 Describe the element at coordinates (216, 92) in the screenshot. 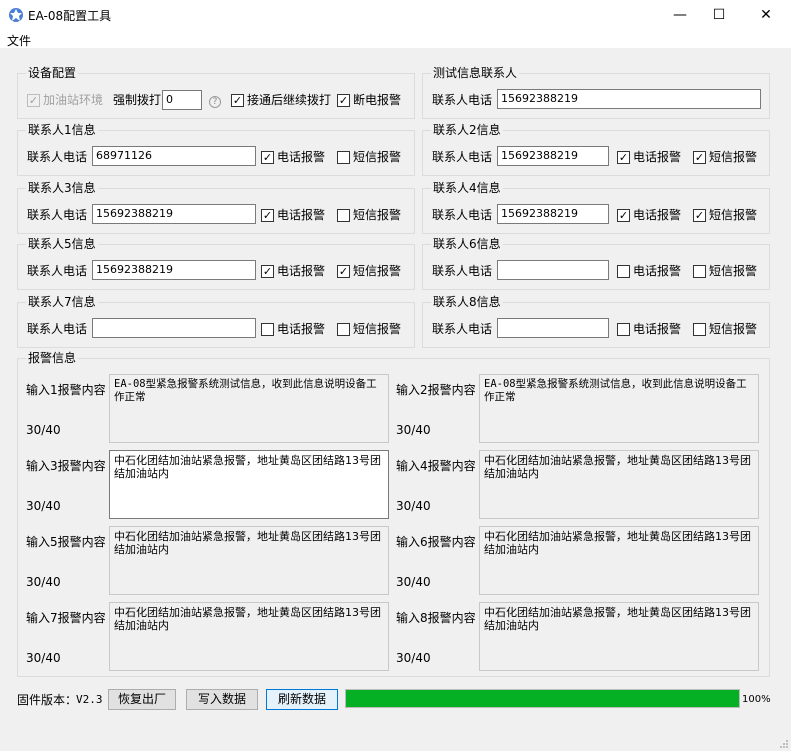

I see `device-config-group: 设备配置 ✓ 加油站环境 强制拨打 0 ? ✓ 接通后继续拨打 ✓ 断电报警` at that location.